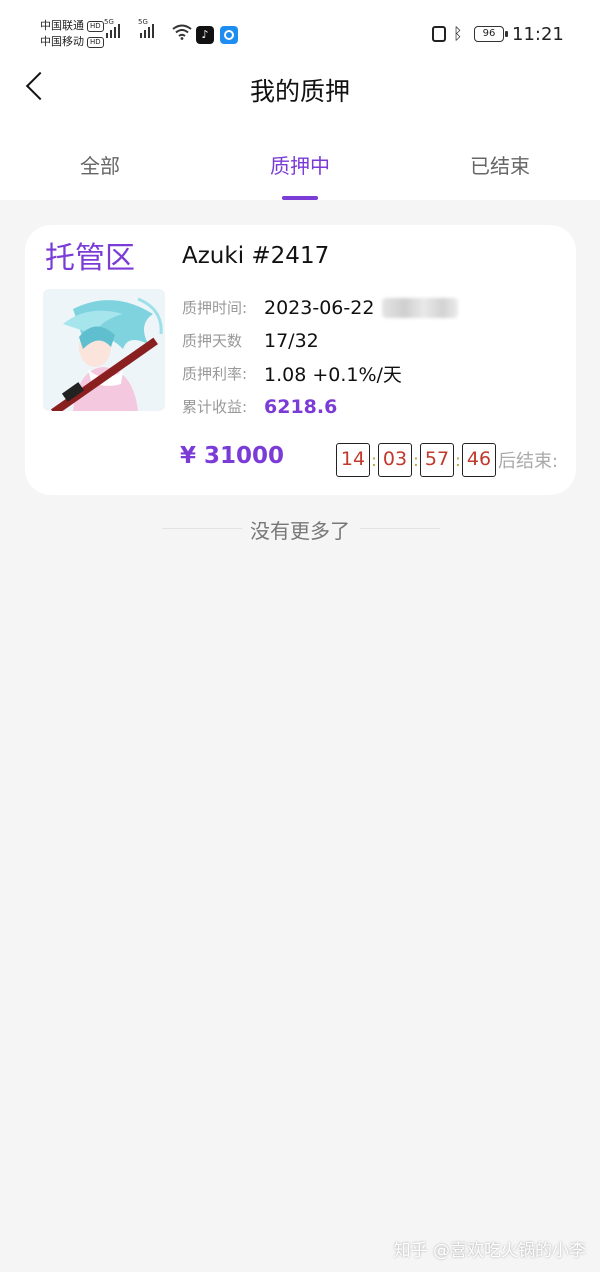 The width and height of the screenshot is (600, 1272). Describe the element at coordinates (232, 456) in the screenshot. I see `price: ¥ 31000` at that location.